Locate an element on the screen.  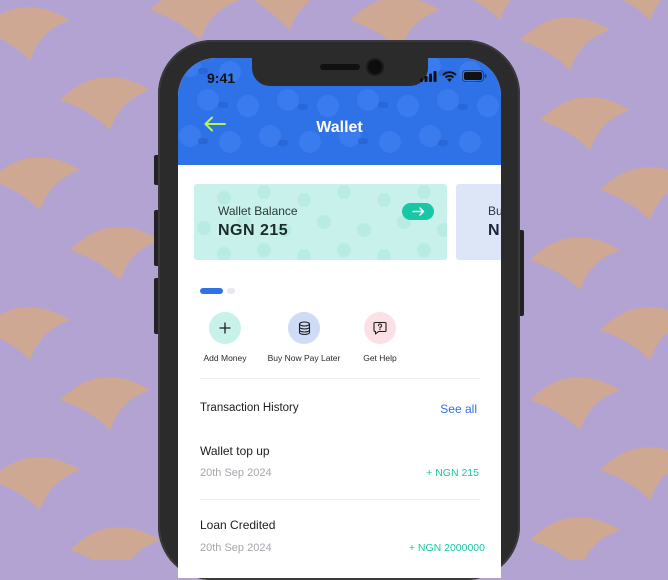
page-title: Wallet is located at coordinates (339, 127).